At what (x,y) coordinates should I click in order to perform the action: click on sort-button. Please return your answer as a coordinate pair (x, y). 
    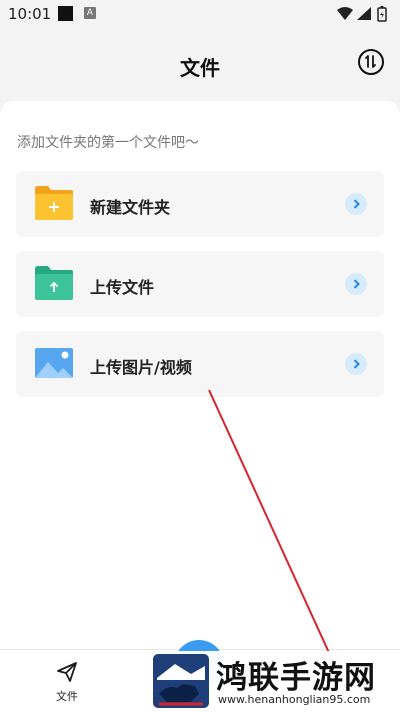
    Looking at the image, I should click on (371, 62).